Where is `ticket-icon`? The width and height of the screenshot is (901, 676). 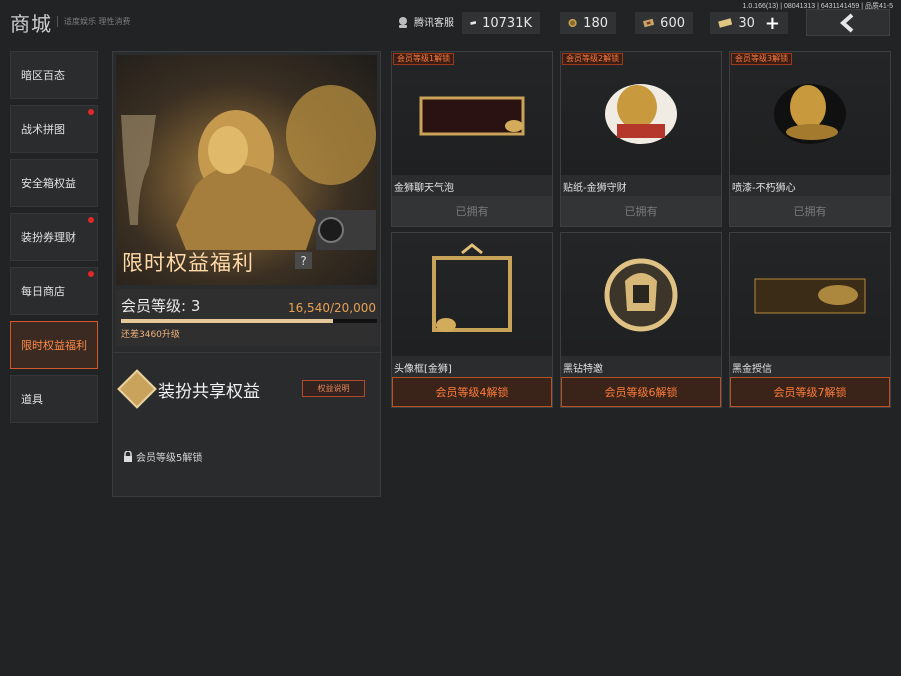 ticket-icon is located at coordinates (649, 23).